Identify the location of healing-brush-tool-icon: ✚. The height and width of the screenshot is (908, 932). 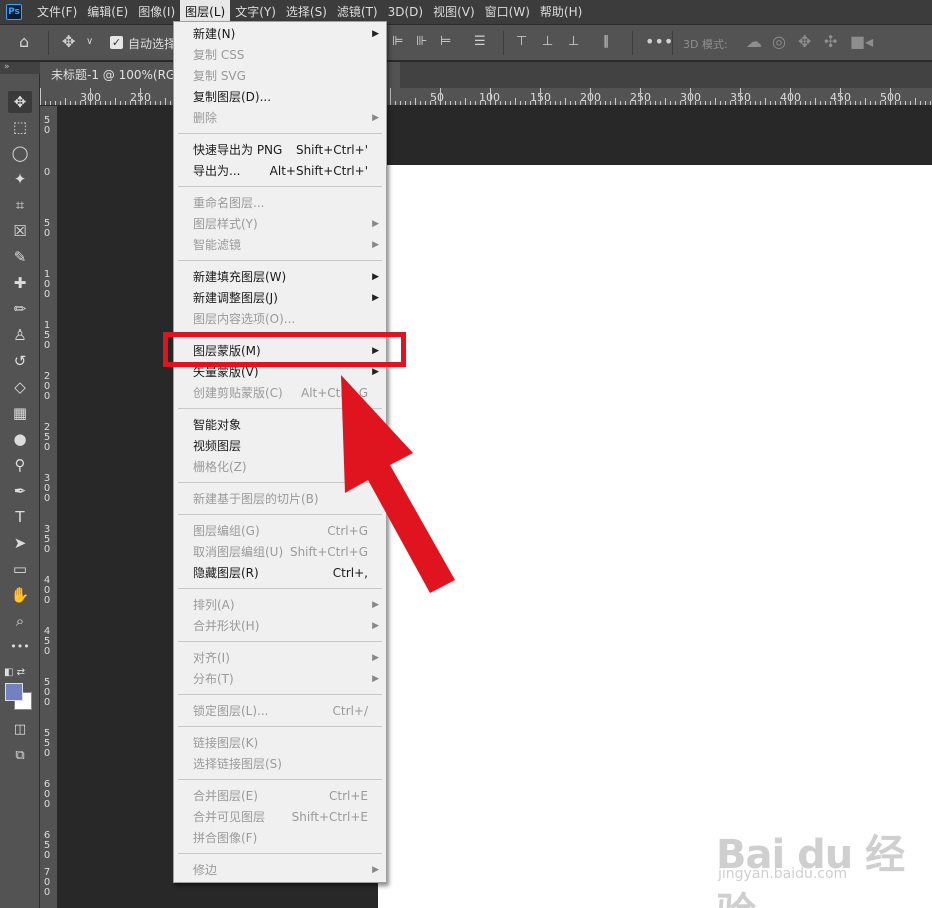
(20, 283).